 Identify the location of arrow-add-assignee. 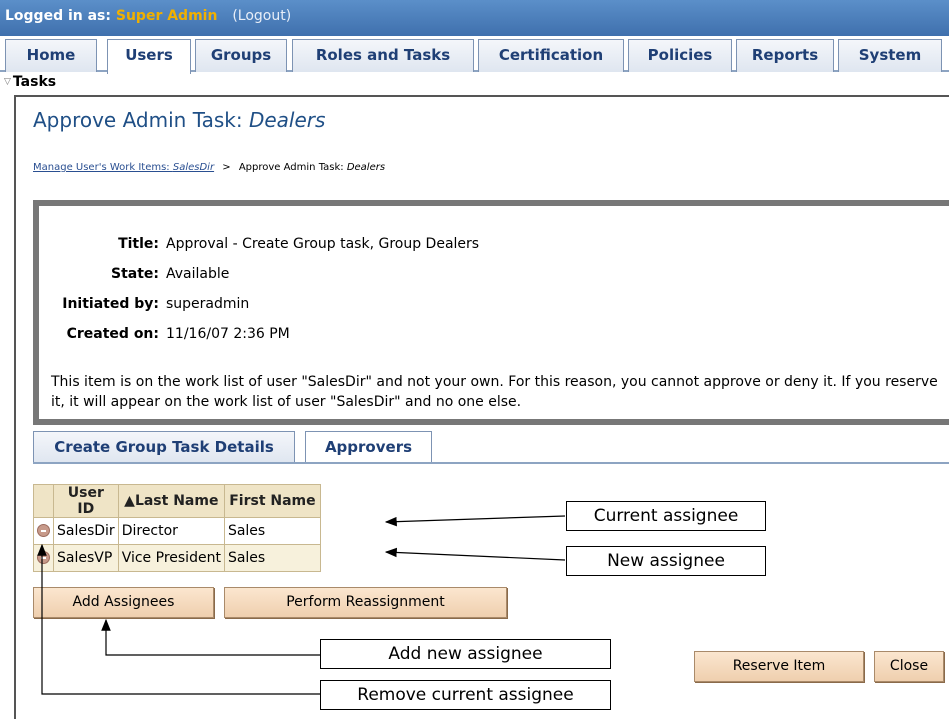
(210, 637).